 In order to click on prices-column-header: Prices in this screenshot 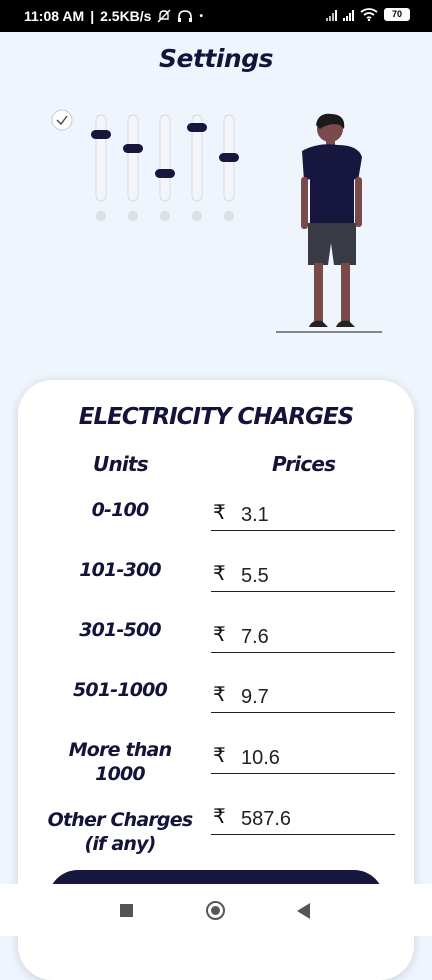, I will do `click(304, 464)`.